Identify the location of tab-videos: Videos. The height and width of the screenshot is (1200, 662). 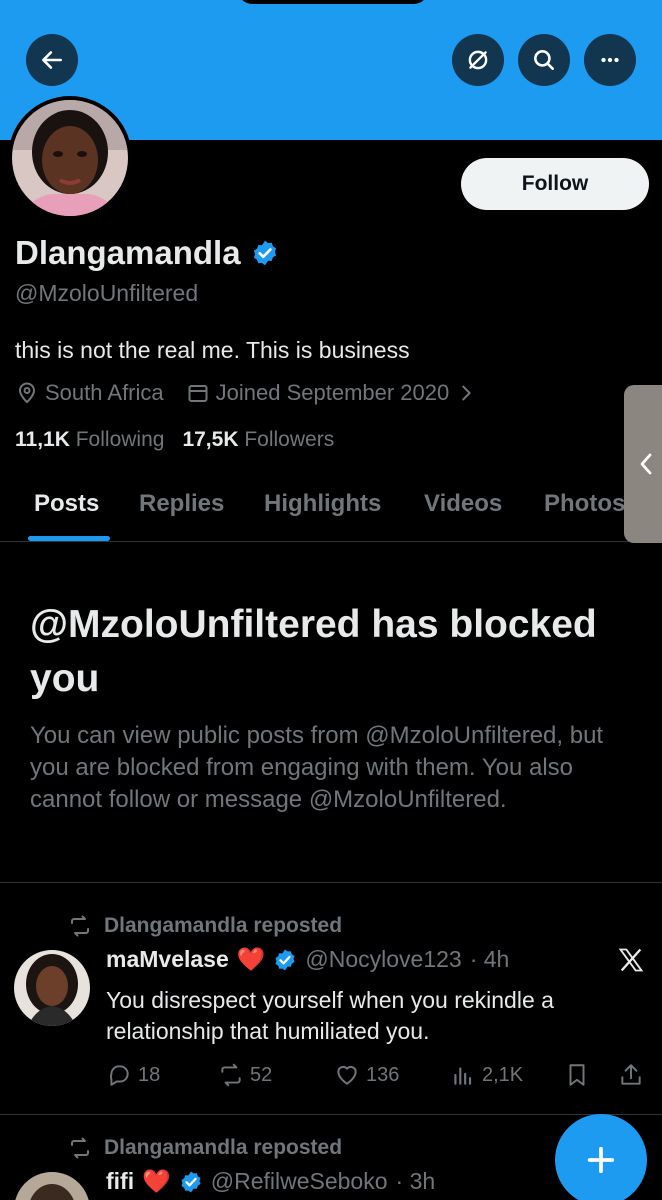
(463, 504).